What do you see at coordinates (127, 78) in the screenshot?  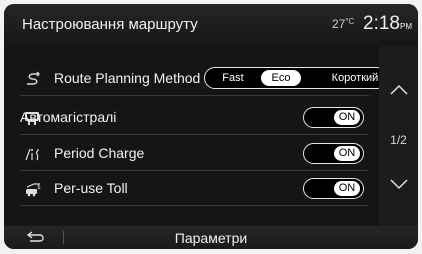 I see `route-planning-label: Route Planning Method` at bounding box center [127, 78].